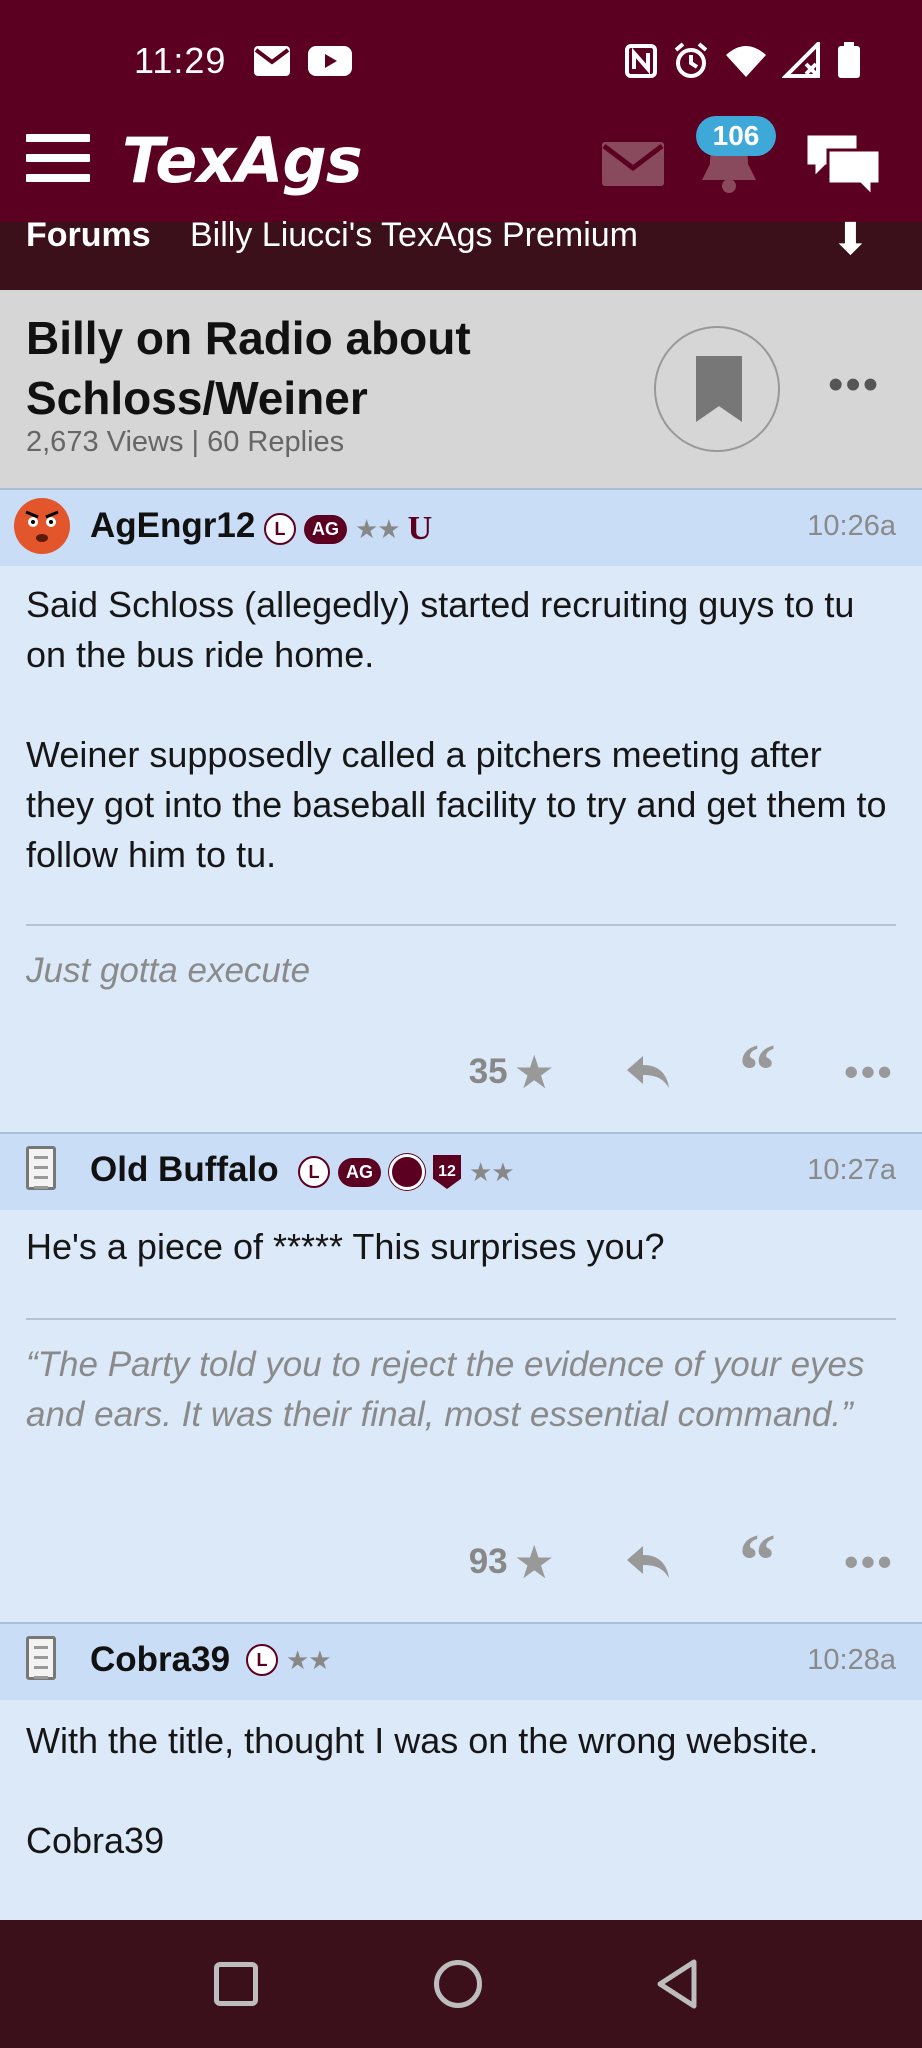 This screenshot has width=922, height=2048. Describe the element at coordinates (488, 1071) in the screenshot. I see `star-count: 35` at that location.